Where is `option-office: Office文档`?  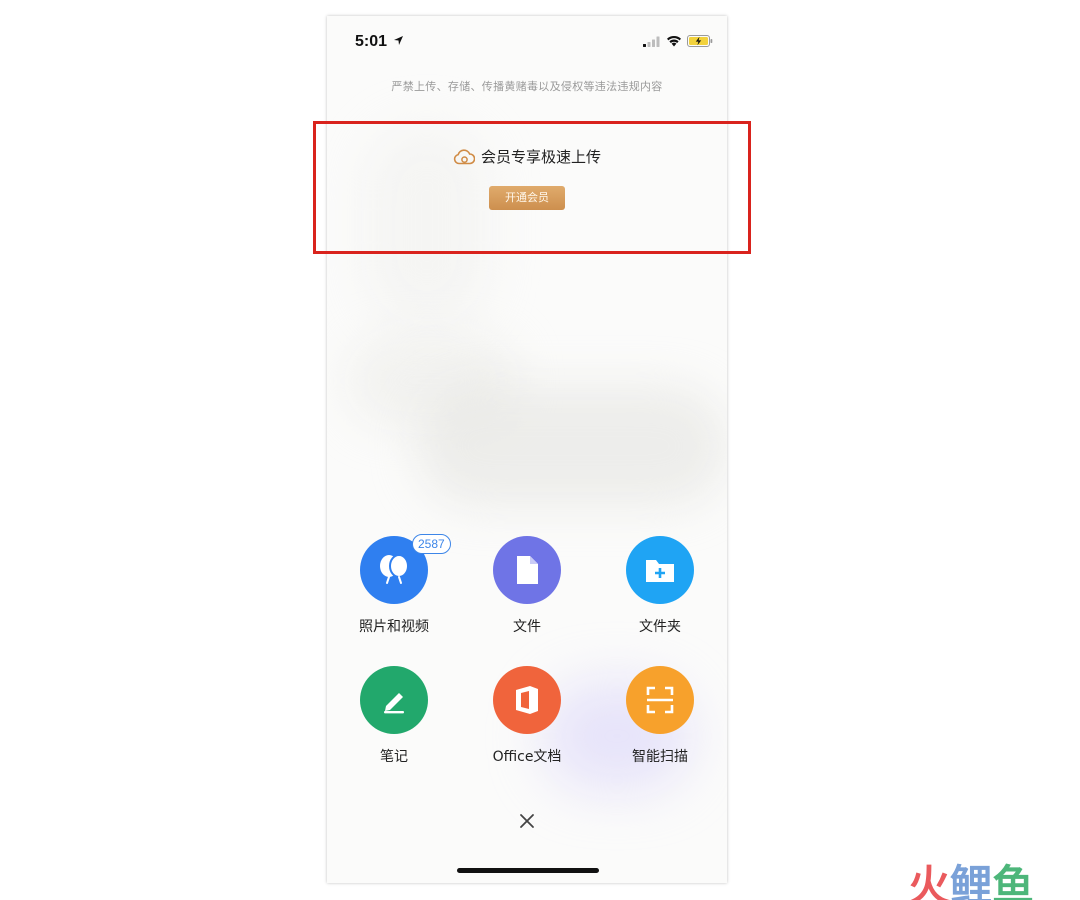
option-office: Office文档 is located at coordinates (527, 716).